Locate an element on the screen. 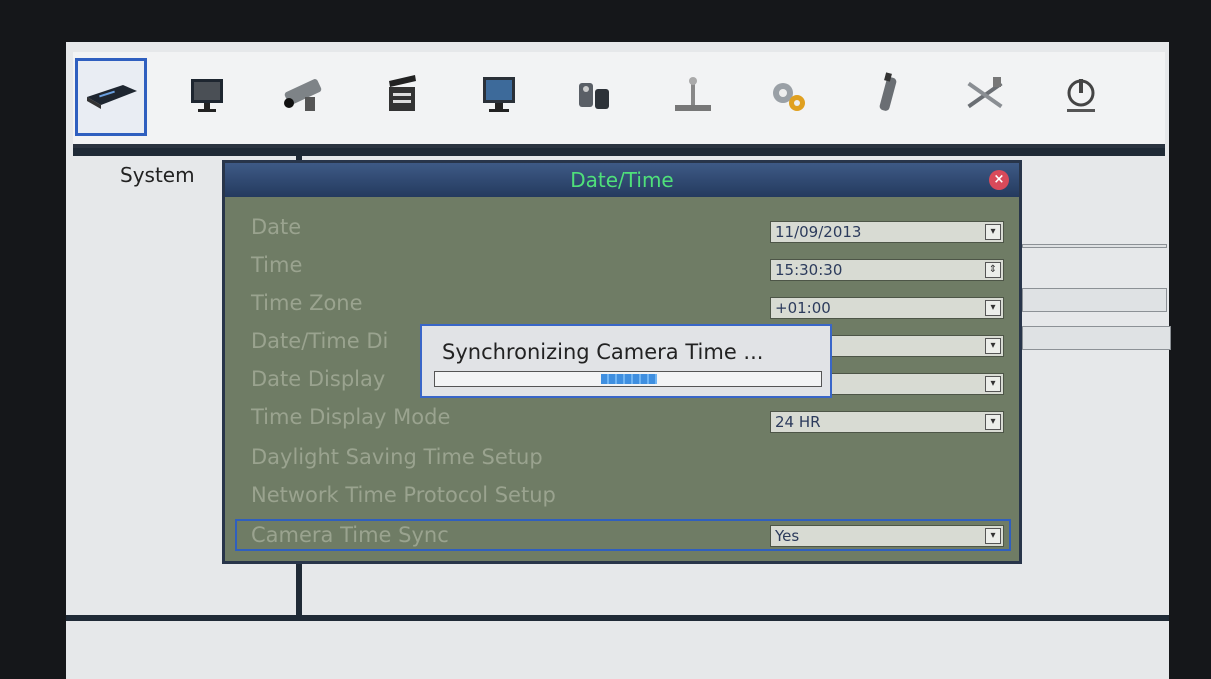  background-dropdown is located at coordinates (1096, 338).